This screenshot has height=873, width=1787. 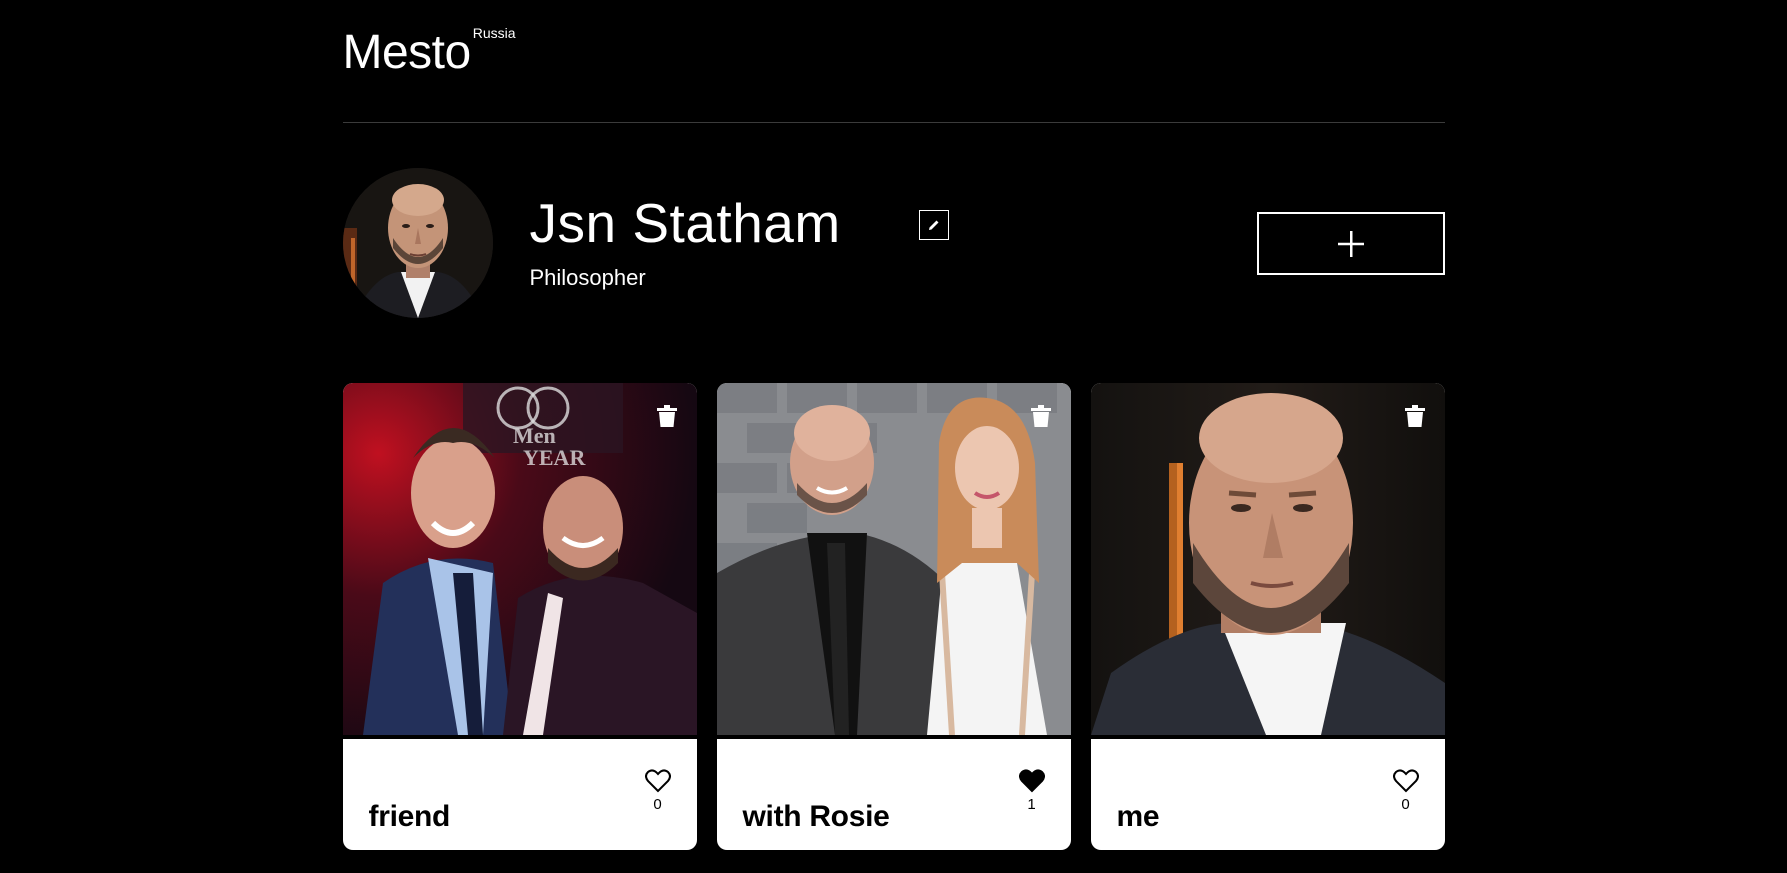 I want to click on card-title: with Rosie, so click(x=816, y=816).